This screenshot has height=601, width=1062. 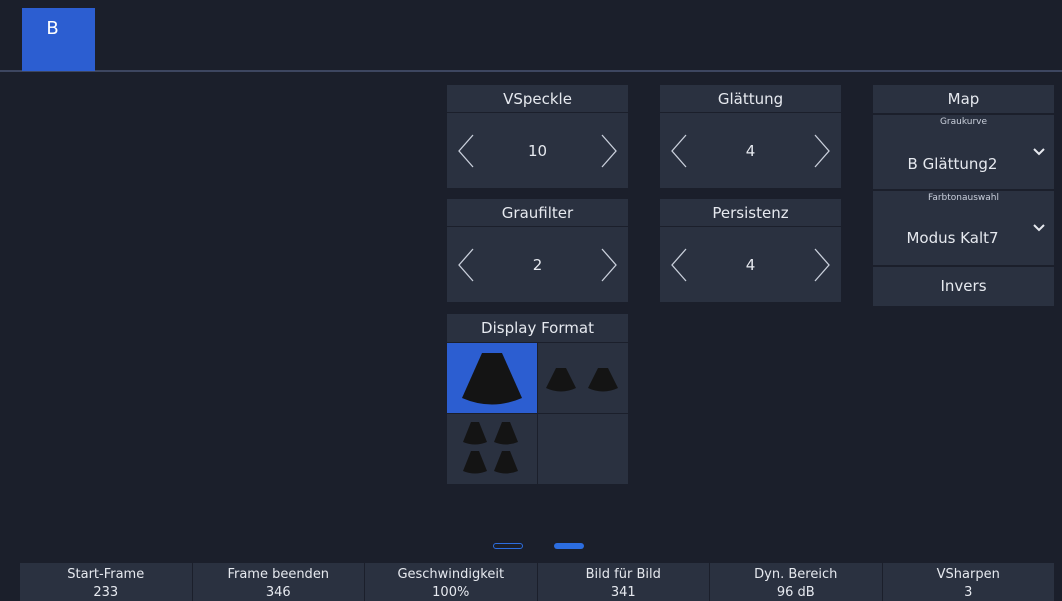 I want to click on bild-fuer-bild-label: Bild für Bild, so click(x=623, y=574).